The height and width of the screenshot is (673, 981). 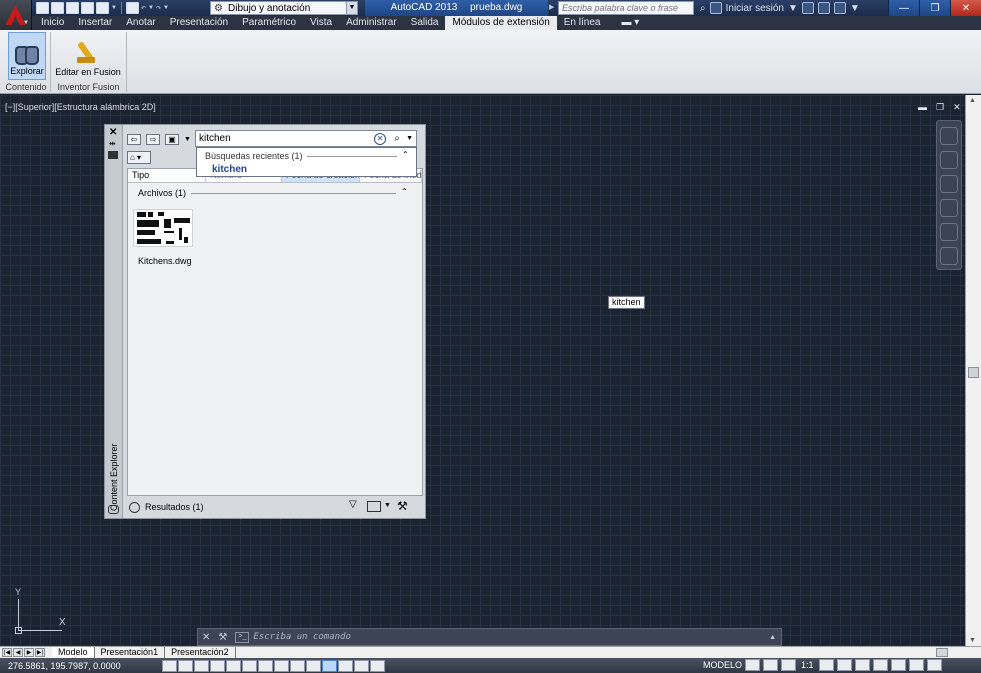 What do you see at coordinates (42, 8) in the screenshot?
I see `new-file-icon` at bounding box center [42, 8].